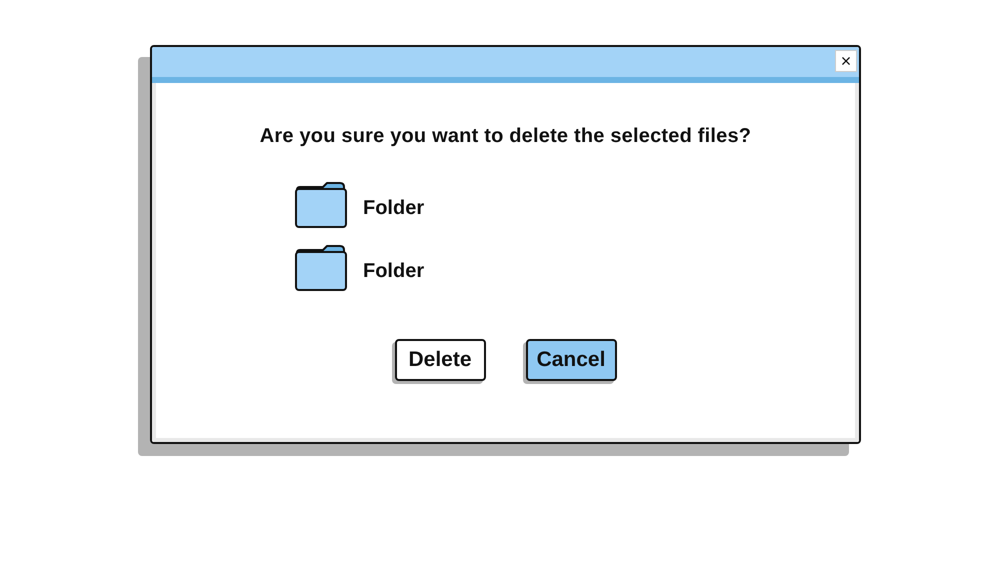  Describe the element at coordinates (571, 360) in the screenshot. I see `default-button: Cancel` at that location.